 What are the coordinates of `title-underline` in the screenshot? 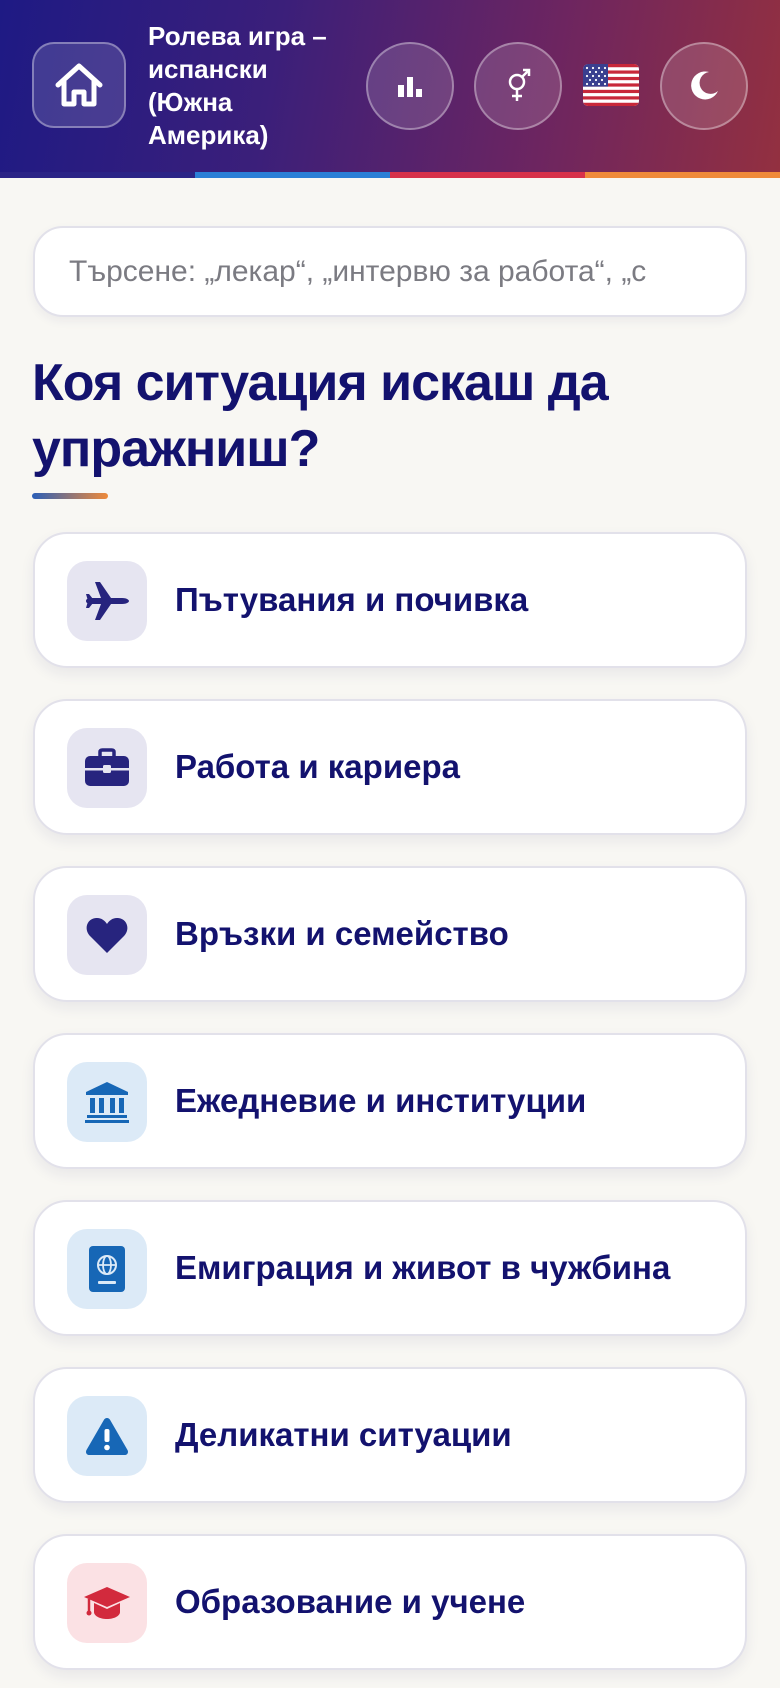 It's located at (70, 496).